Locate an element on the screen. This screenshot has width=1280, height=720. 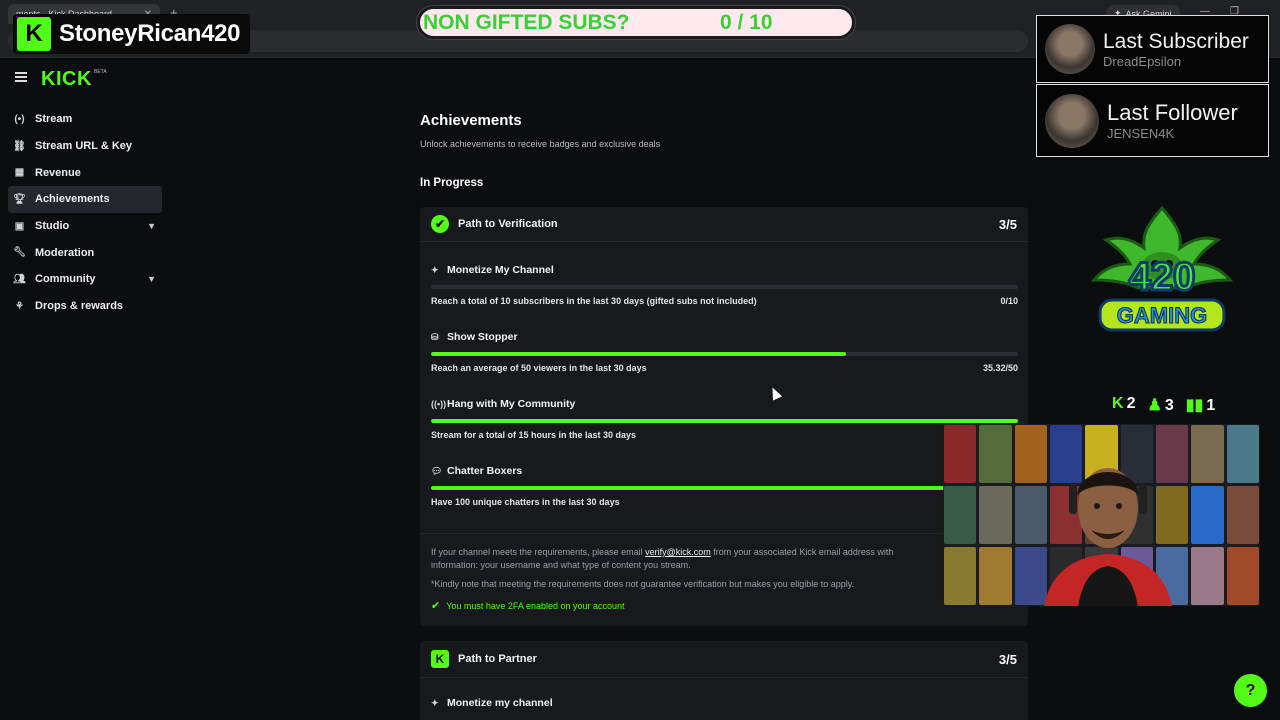
progress-fill is located at coordinates (638, 354).